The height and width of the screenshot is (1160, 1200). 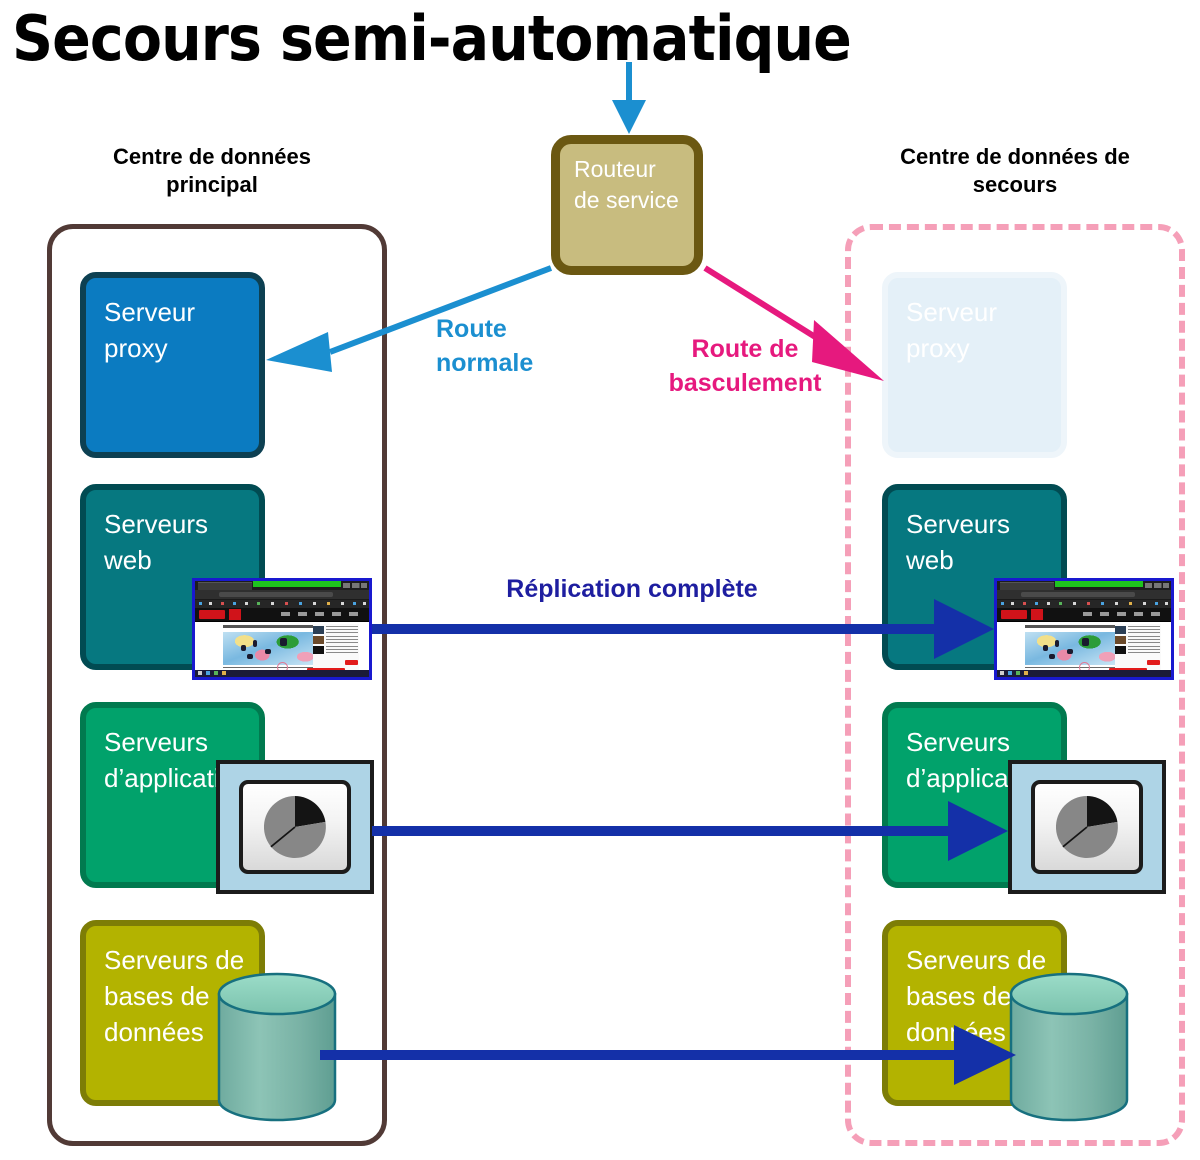 What do you see at coordinates (745, 366) in the screenshot?
I see `label-route-basculement: Route de basculement` at bounding box center [745, 366].